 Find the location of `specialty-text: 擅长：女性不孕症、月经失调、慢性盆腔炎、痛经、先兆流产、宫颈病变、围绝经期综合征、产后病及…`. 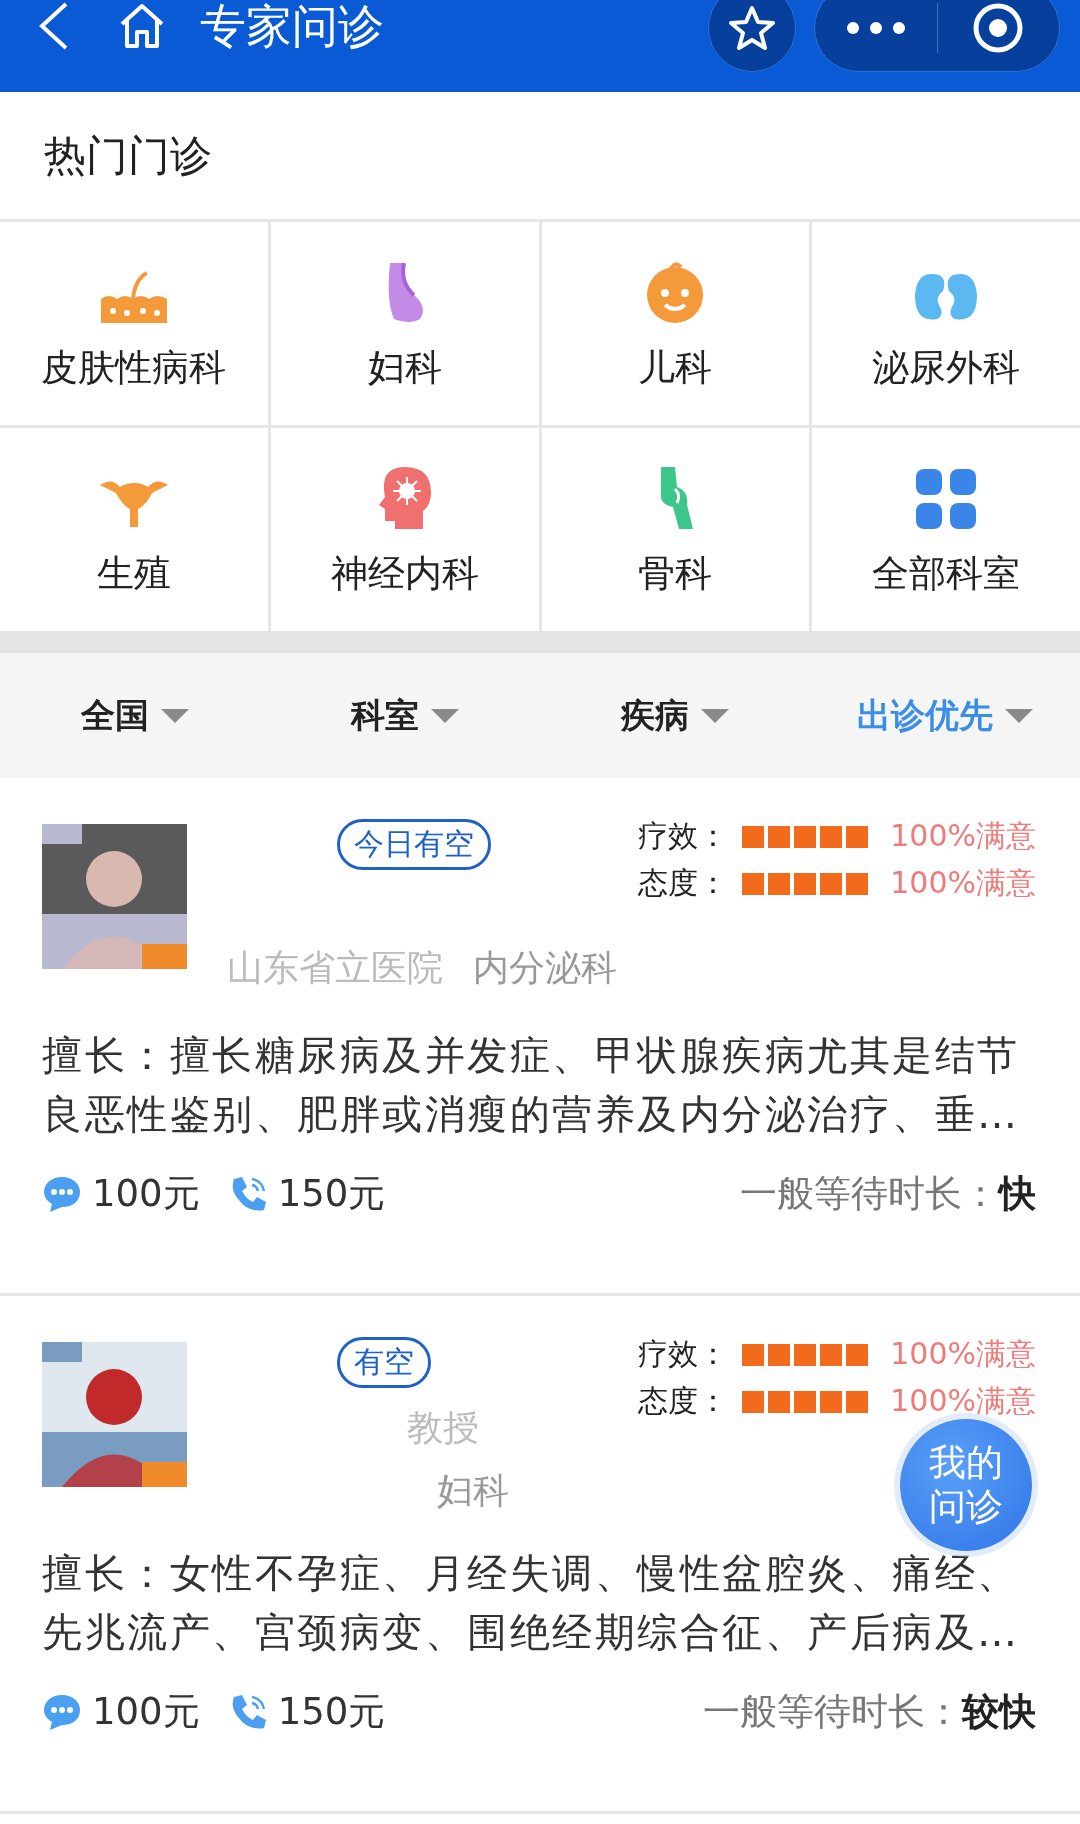

specialty-text: 擅长：女性不孕症、月经失调、慢性盆腔炎、痛经、先兆流产、宫颈病变、围绝经期综合征、产后病及… is located at coordinates (531, 1603).